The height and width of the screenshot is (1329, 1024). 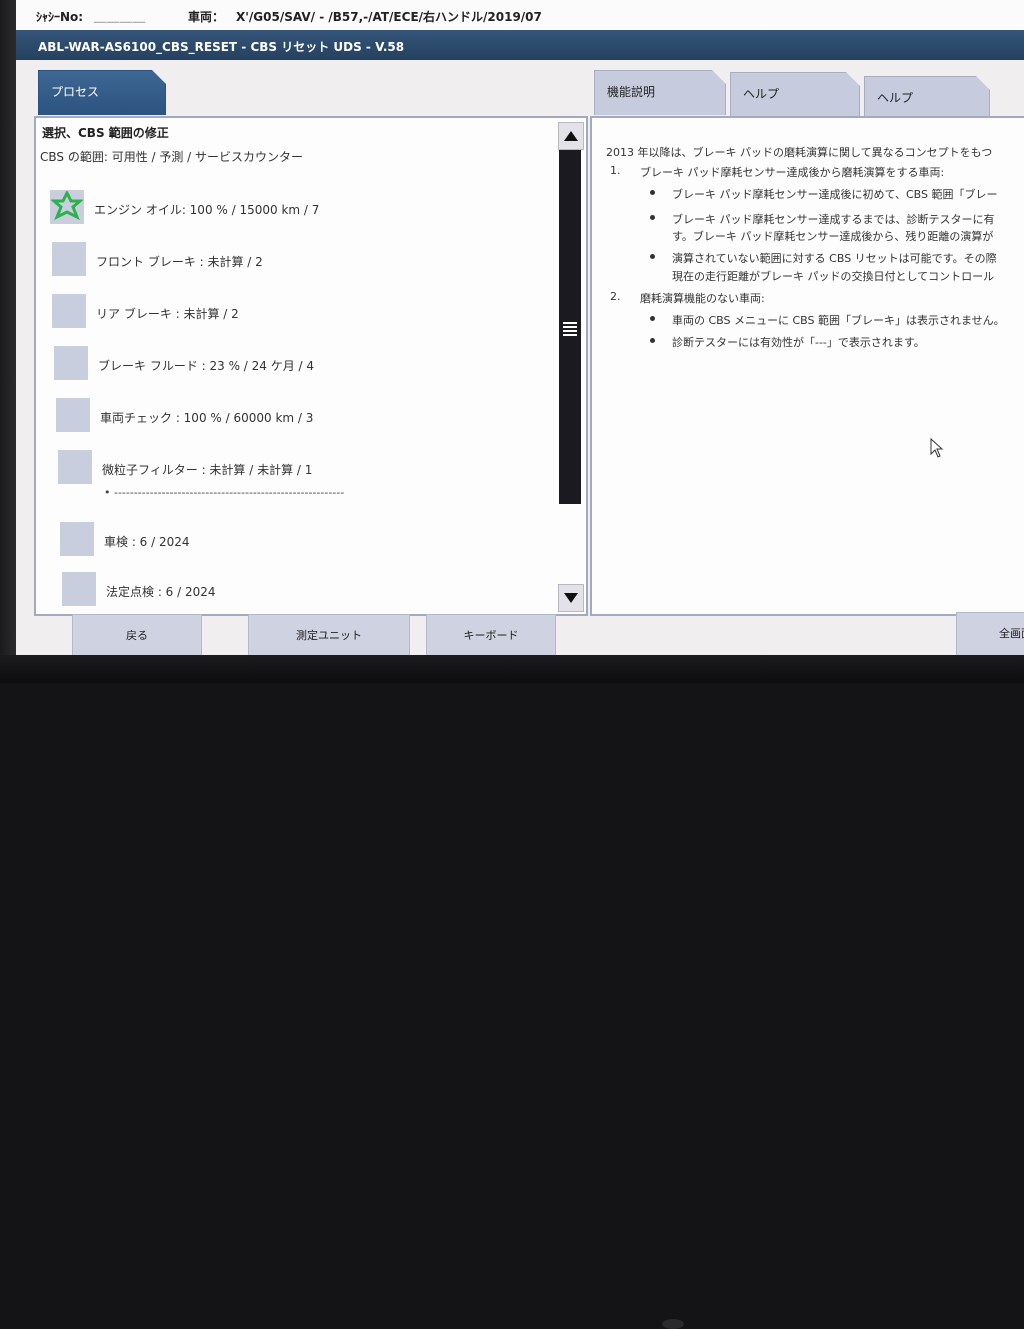 I want to click on scrollbar, so click(x=570, y=366).